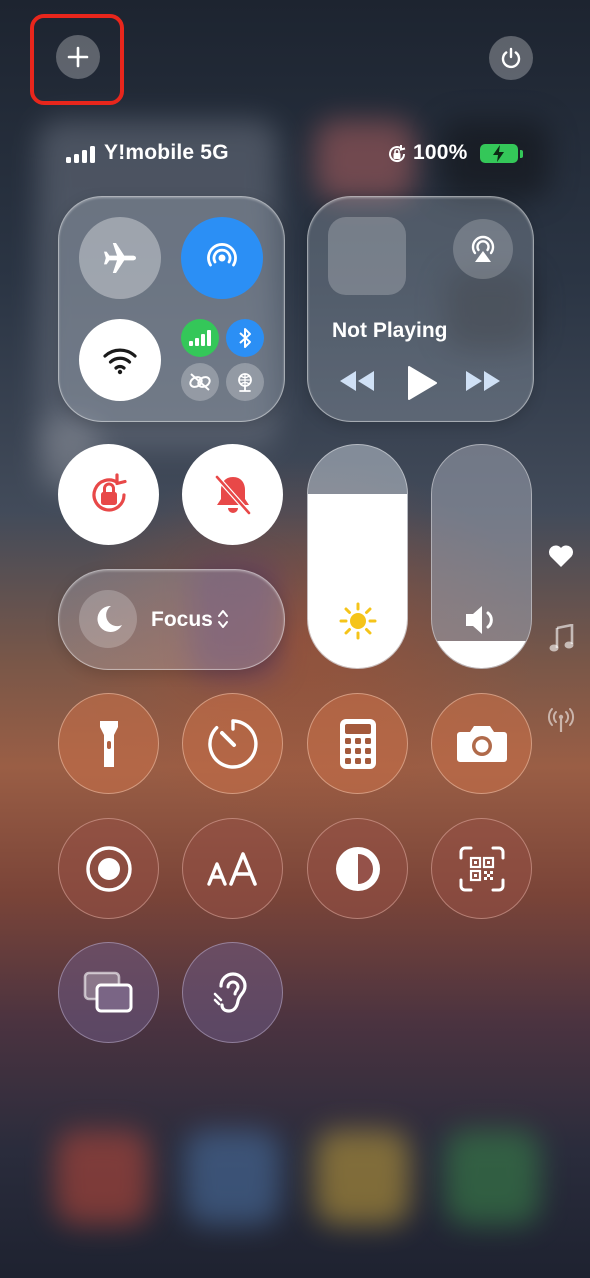  I want to click on battery-percentage: 100%, so click(440, 152).